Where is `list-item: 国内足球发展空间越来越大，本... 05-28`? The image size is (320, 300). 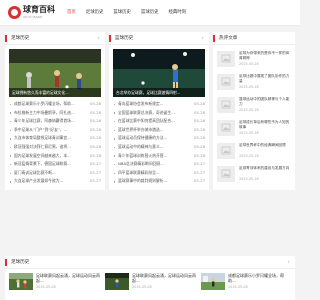 list-item: 国内足球发展空间越来越大，本... 05-28 is located at coordinates (55, 156).